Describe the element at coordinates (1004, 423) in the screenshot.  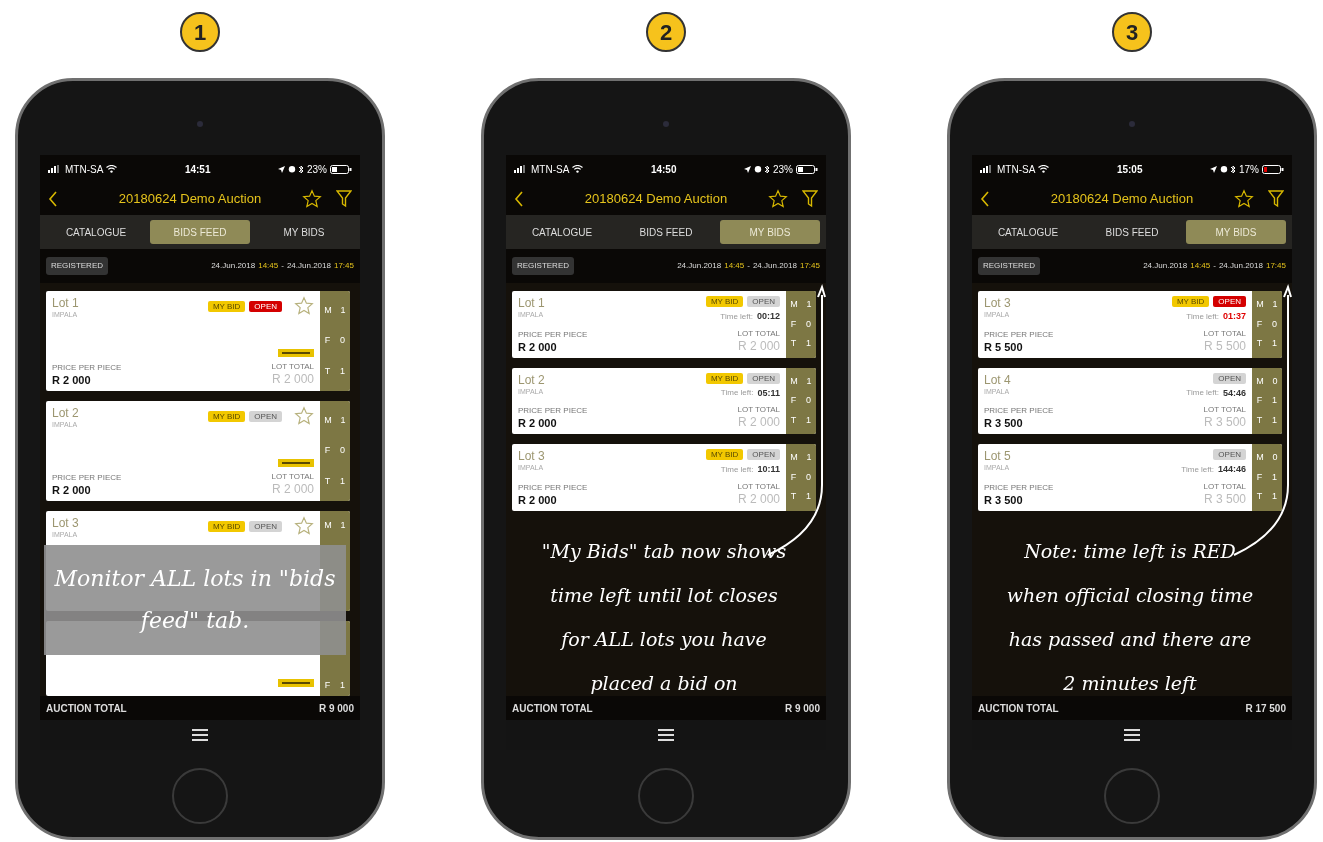
I see `price-value: R 3 500` at that location.